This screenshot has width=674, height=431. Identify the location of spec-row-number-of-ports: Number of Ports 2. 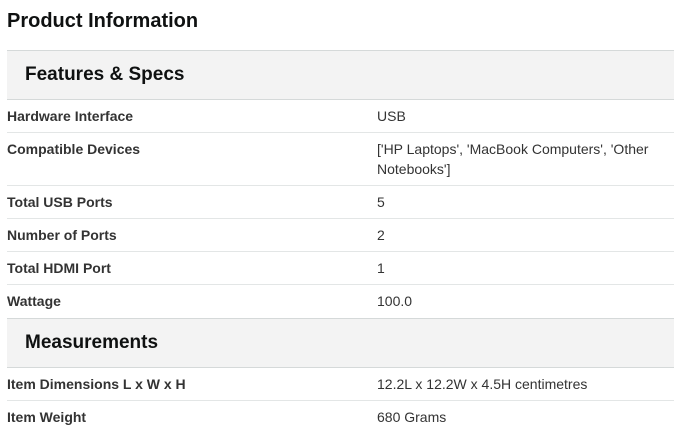
(340, 235).